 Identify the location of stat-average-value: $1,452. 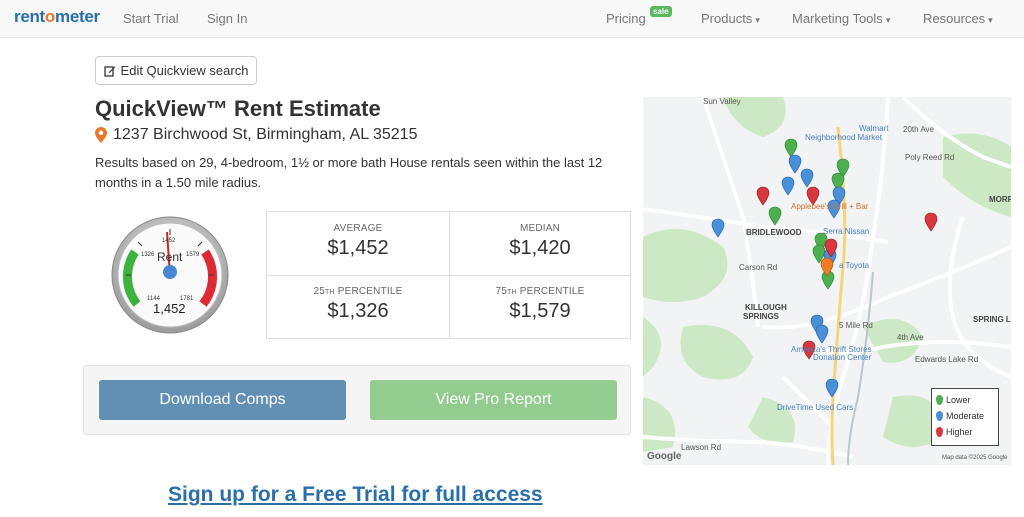
(358, 248).